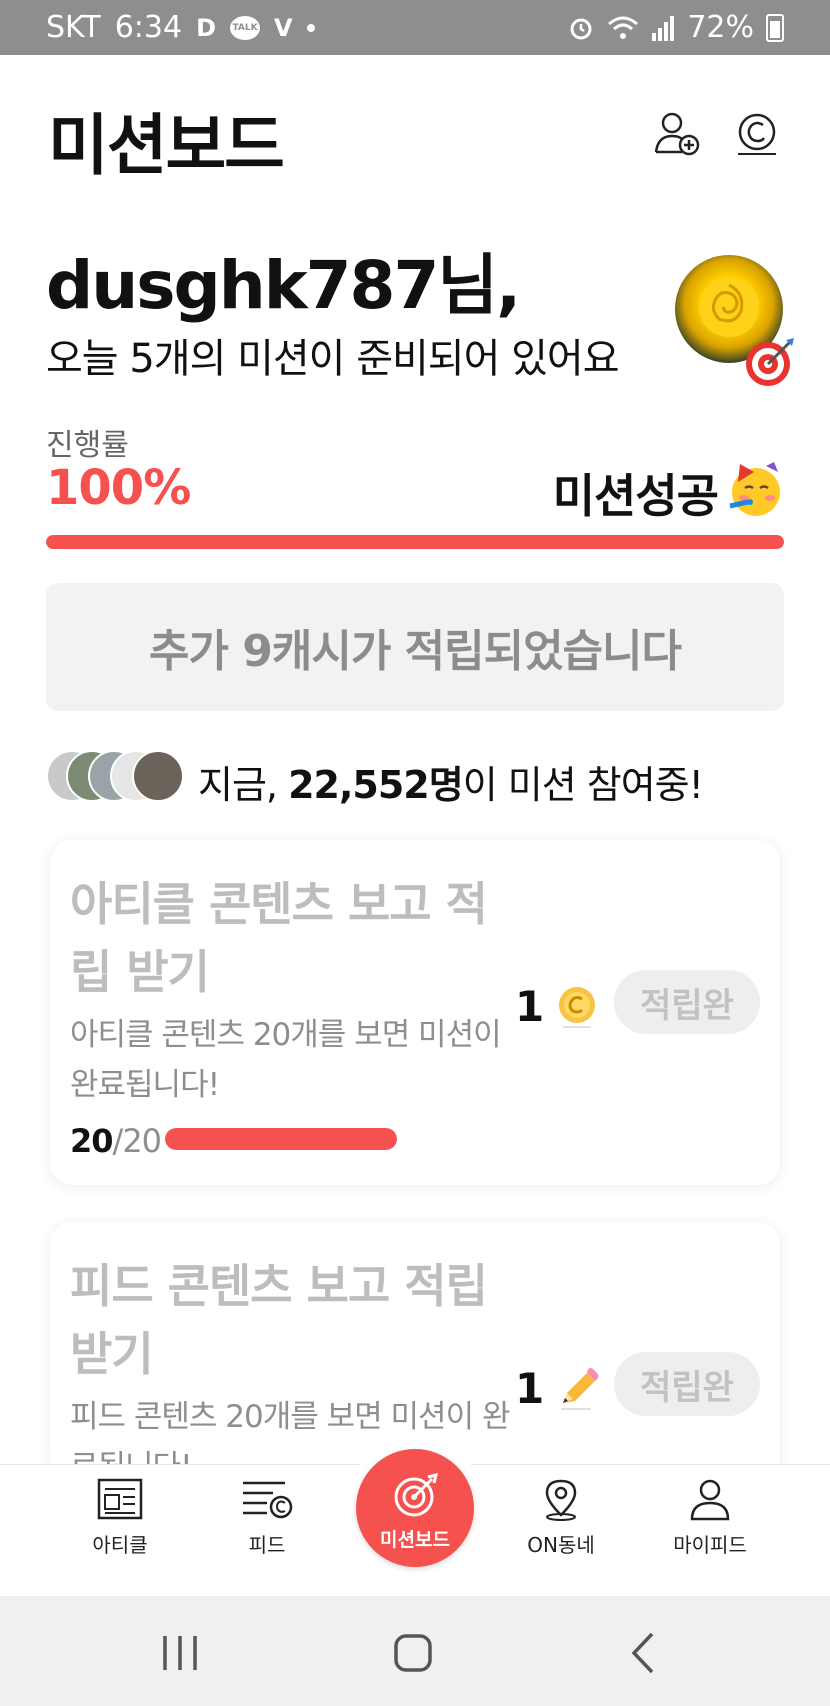  Describe the element at coordinates (148, 27) in the screenshot. I see `clock: 6:34` at that location.